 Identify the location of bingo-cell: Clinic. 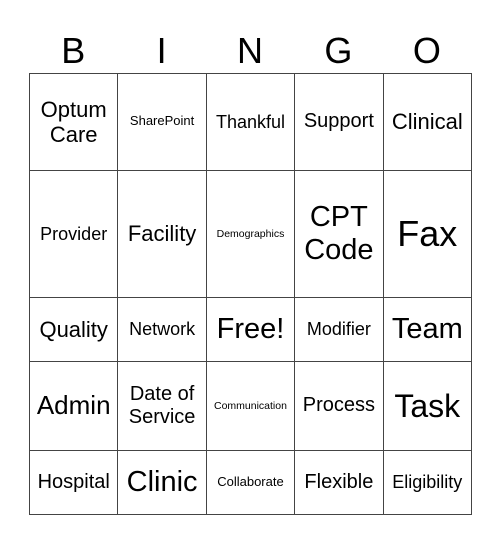
(162, 482).